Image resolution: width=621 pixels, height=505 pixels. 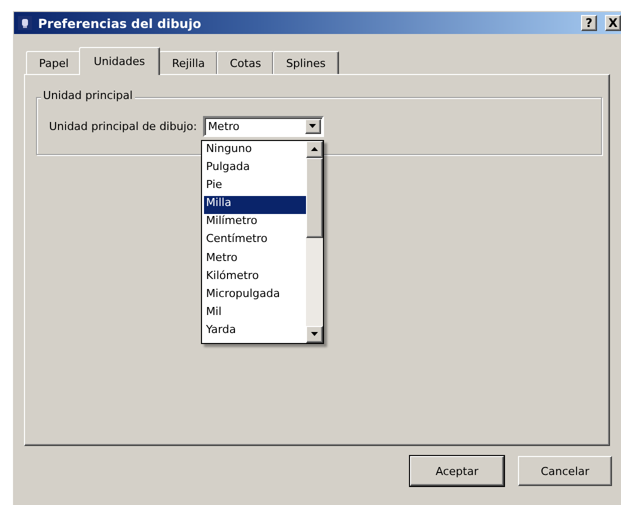 I want to click on dropdown-option: Pulgada, so click(x=255, y=169).